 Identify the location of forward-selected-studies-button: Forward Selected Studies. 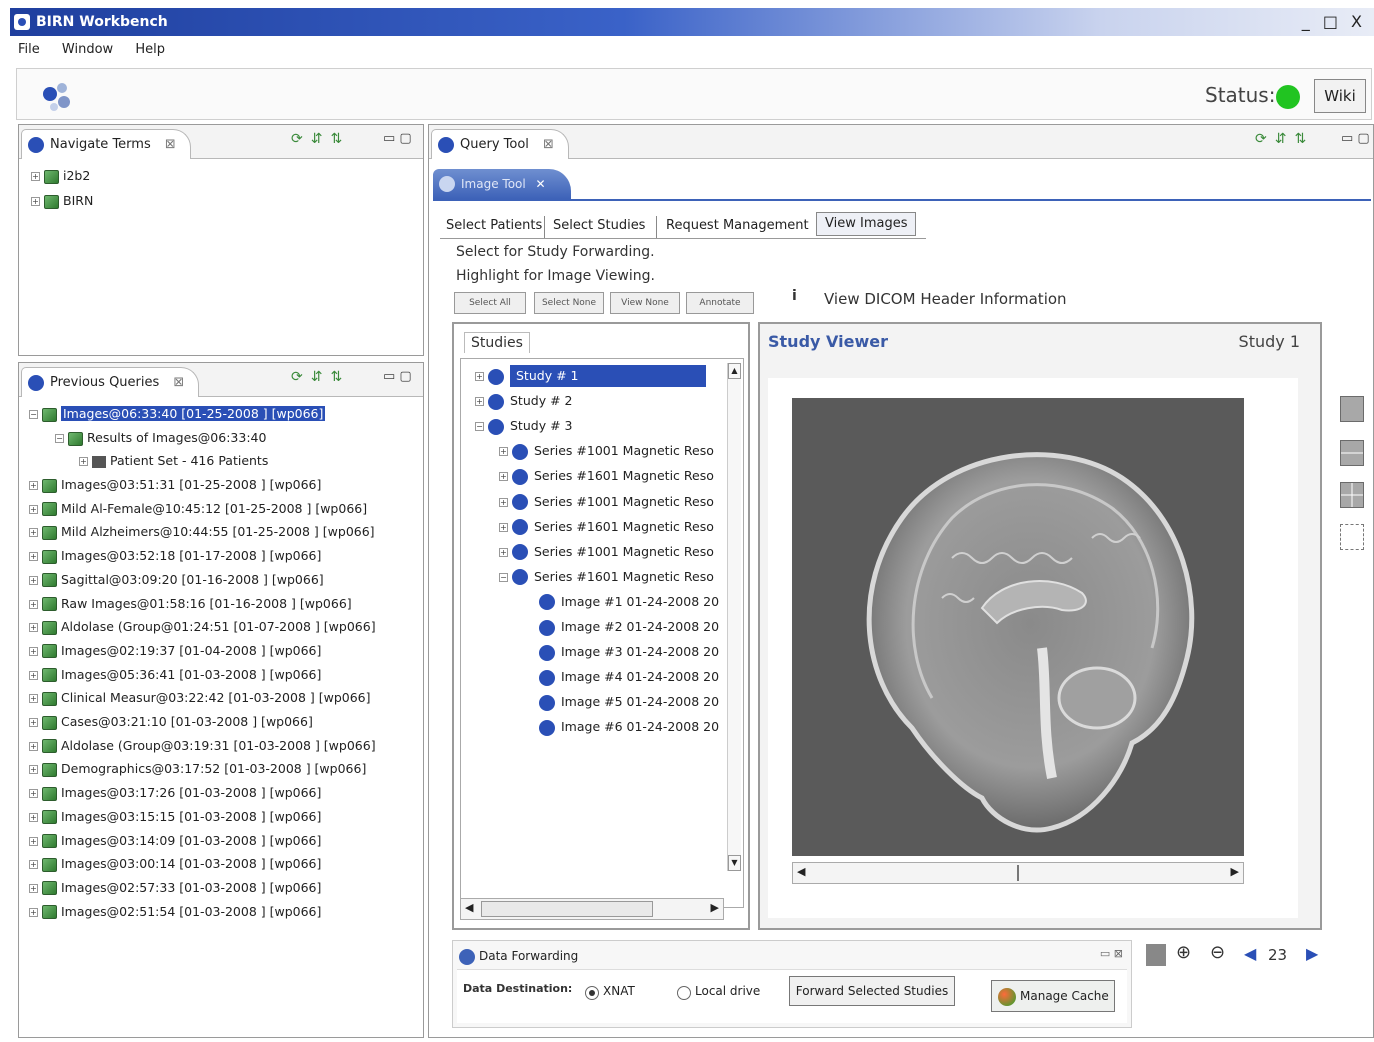
(872, 991).